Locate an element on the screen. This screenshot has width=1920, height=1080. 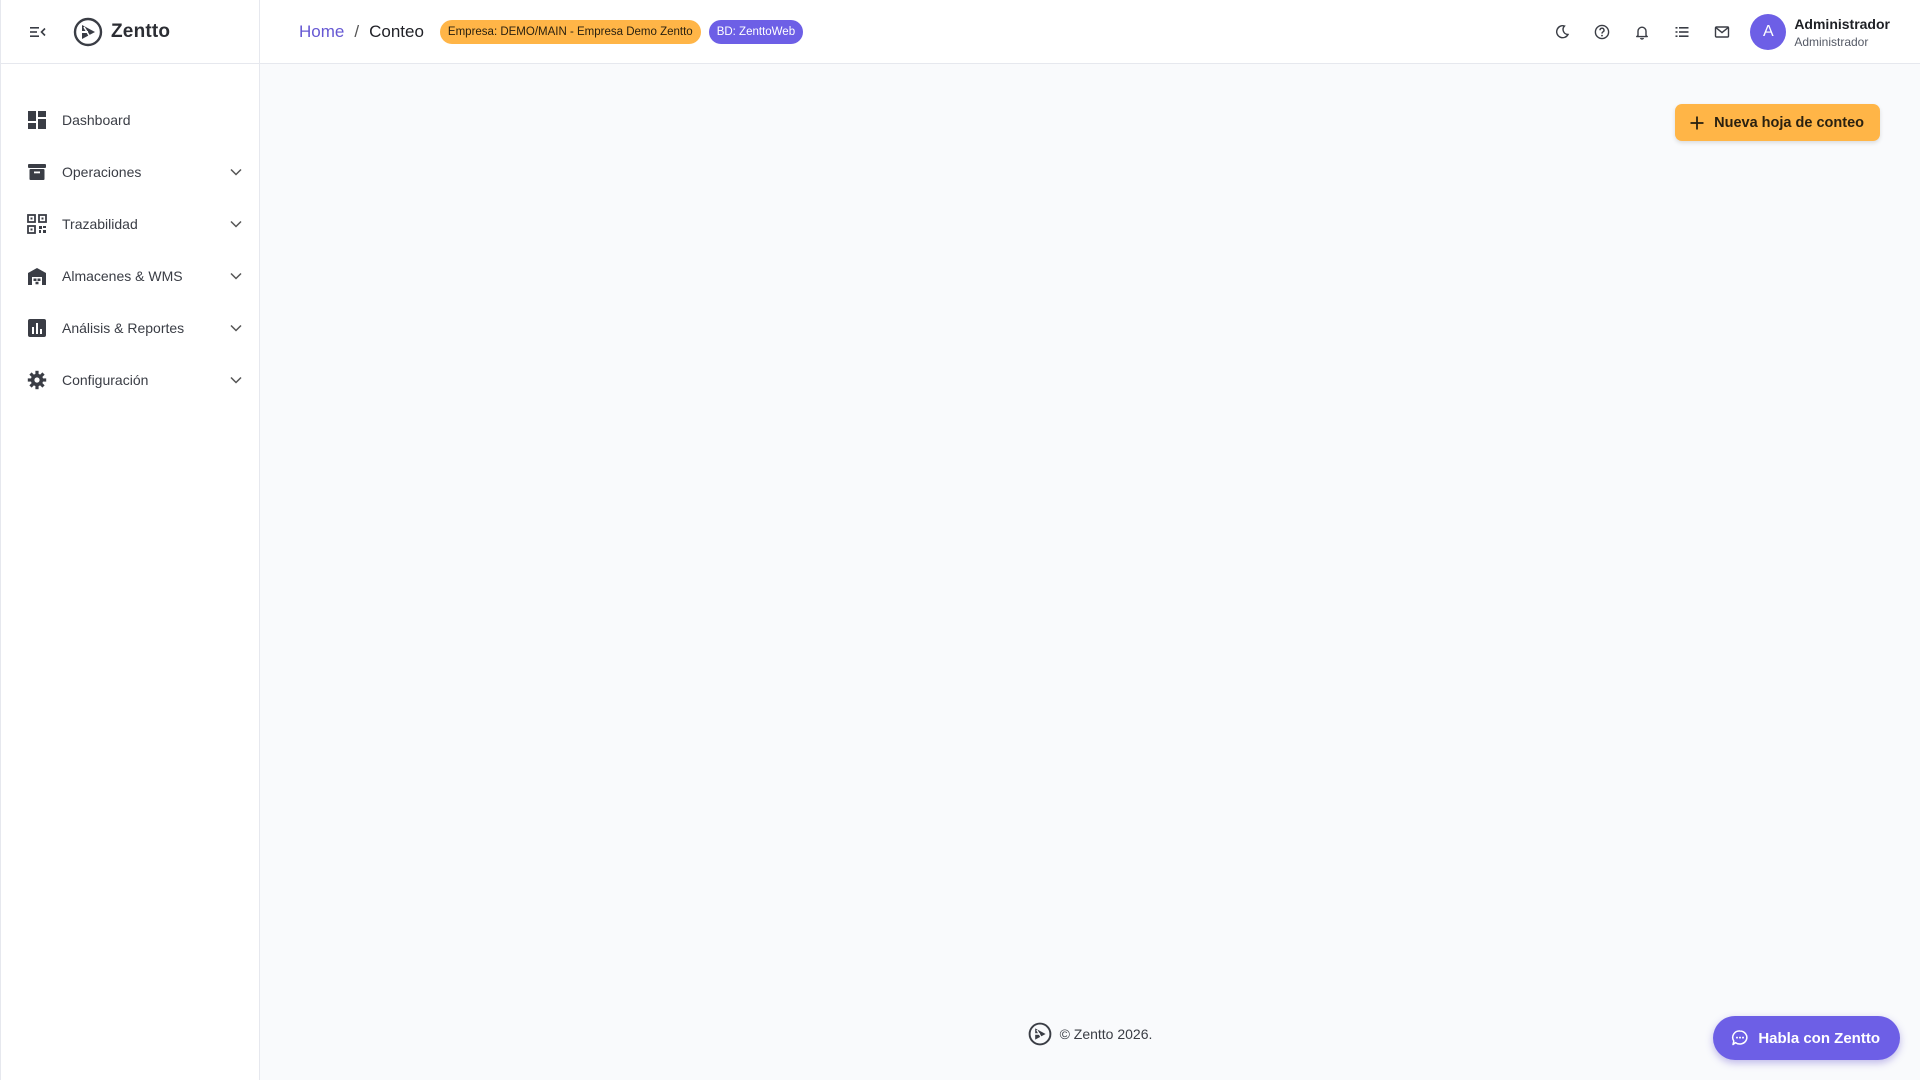
breadcrumb: Home / Conteo is located at coordinates (361, 32).